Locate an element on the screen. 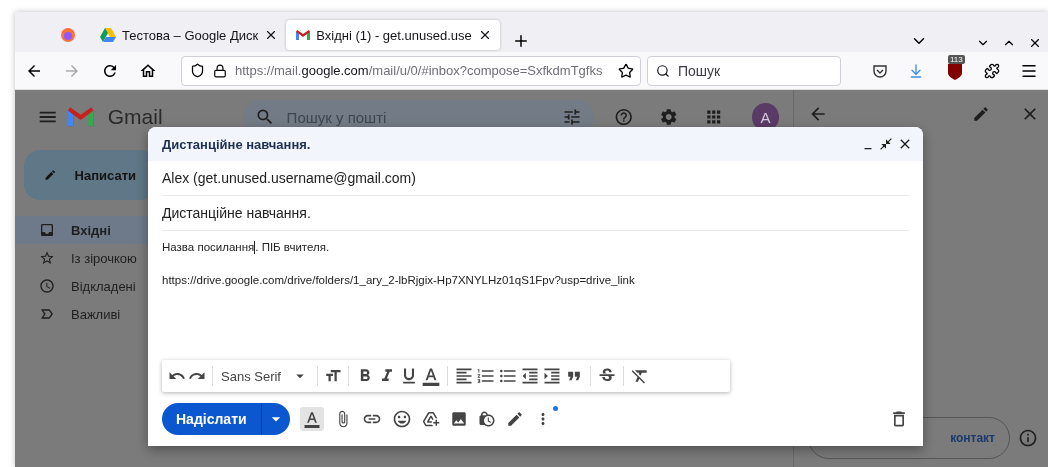  help-icon is located at coordinates (623, 117).